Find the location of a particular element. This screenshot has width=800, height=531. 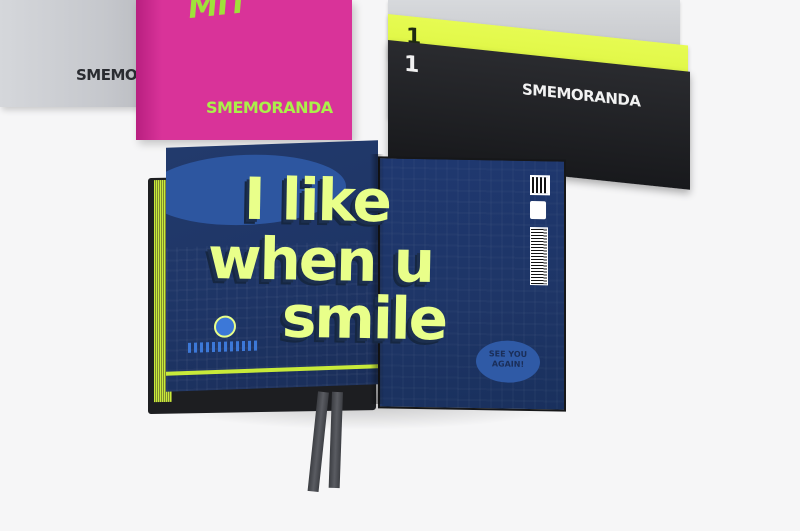

magenta-book: MIT SMEMORANDA is located at coordinates (244, 70).